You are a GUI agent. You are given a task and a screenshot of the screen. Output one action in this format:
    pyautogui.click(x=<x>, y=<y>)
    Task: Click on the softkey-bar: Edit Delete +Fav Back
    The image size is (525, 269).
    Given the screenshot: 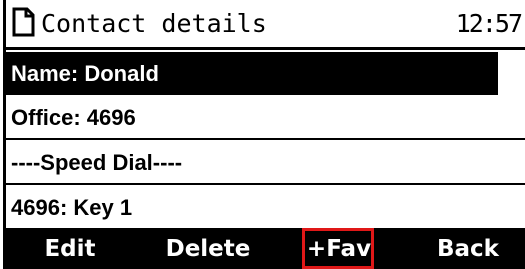 What is the action you would take?
    pyautogui.click(x=264, y=249)
    